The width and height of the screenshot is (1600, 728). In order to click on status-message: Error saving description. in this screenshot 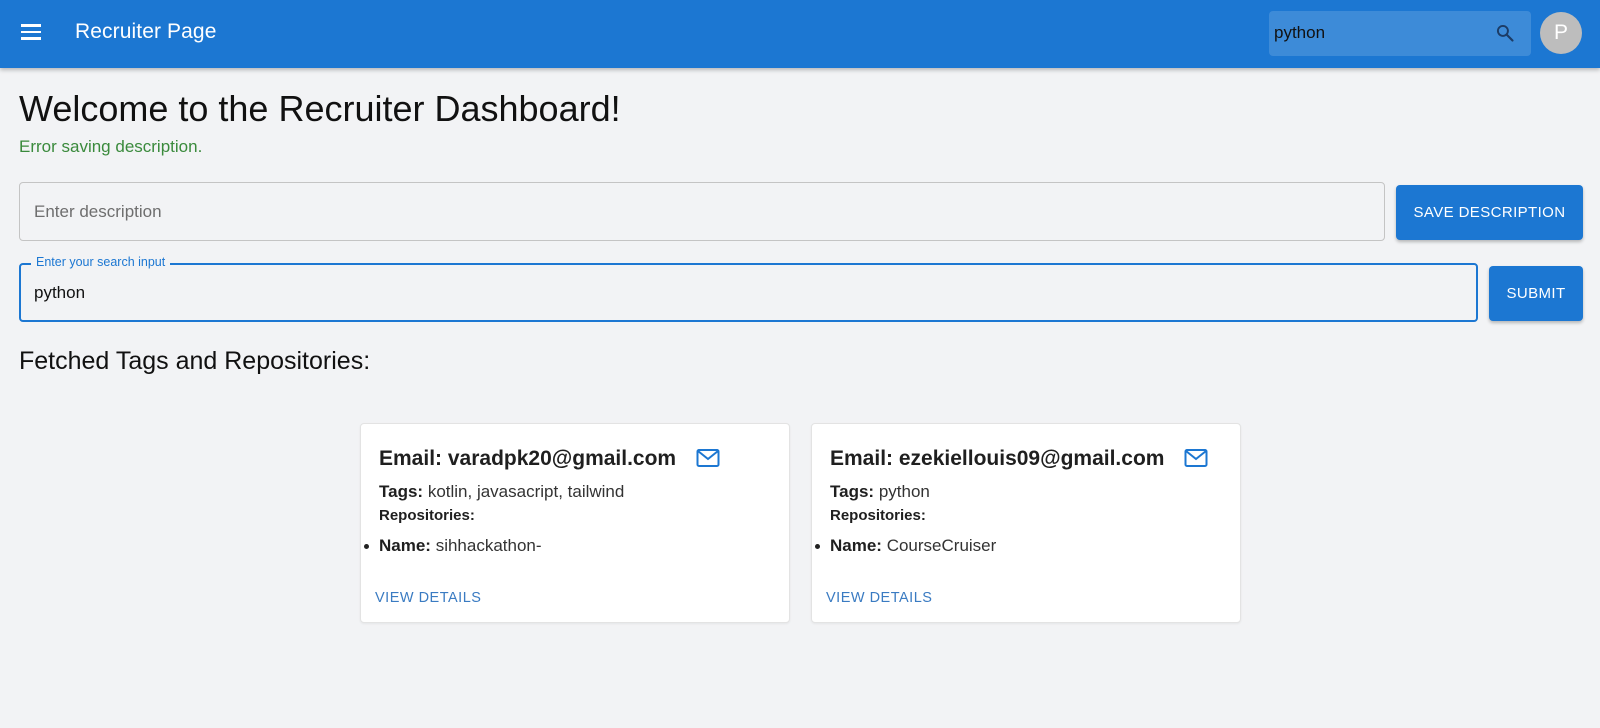, I will do `click(111, 146)`.